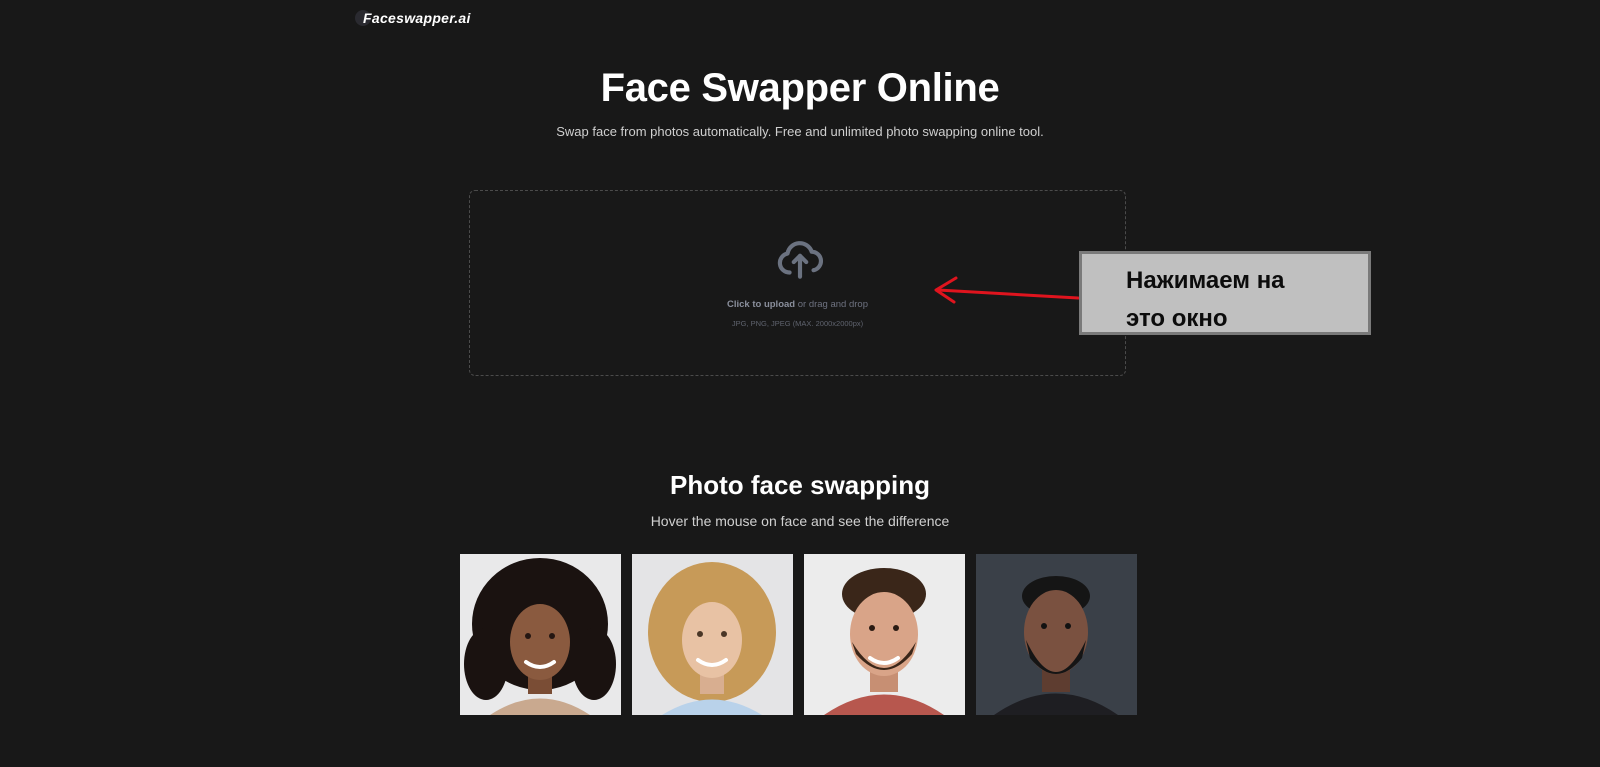  Describe the element at coordinates (797, 323) in the screenshot. I see `upload-format-hint: JPG, PNG, JPEG (MAX. 2000x2000px)` at that location.